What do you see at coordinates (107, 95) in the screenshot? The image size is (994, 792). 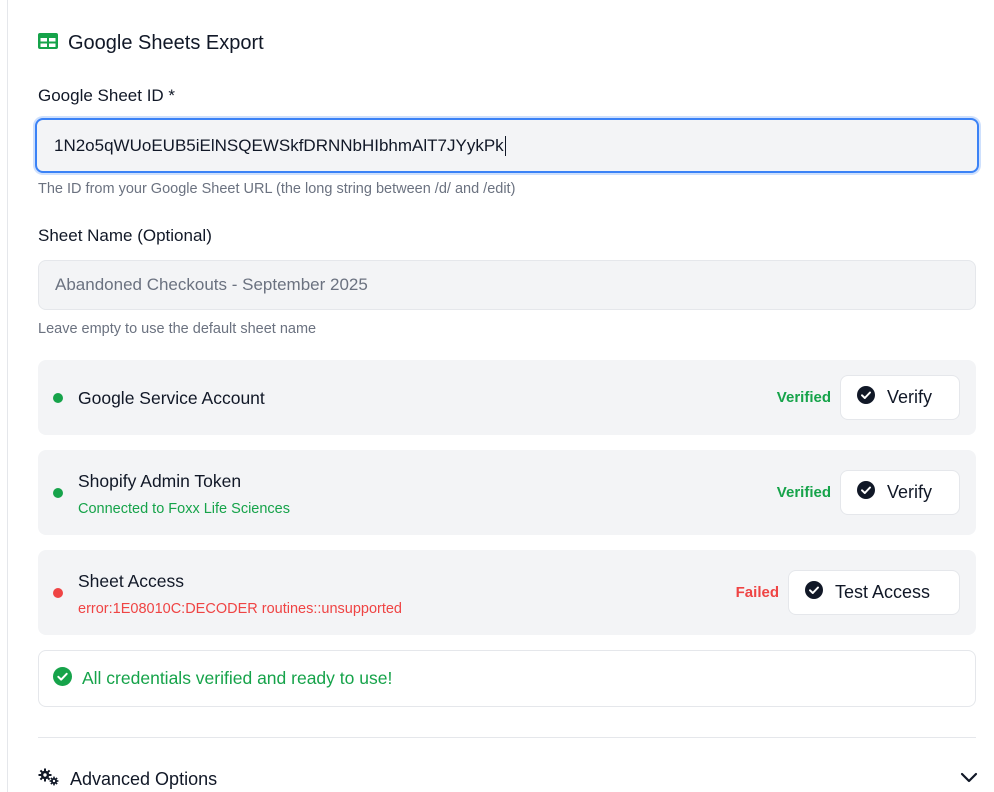 I see `sheet-id-label: Google Sheet ID *` at bounding box center [107, 95].